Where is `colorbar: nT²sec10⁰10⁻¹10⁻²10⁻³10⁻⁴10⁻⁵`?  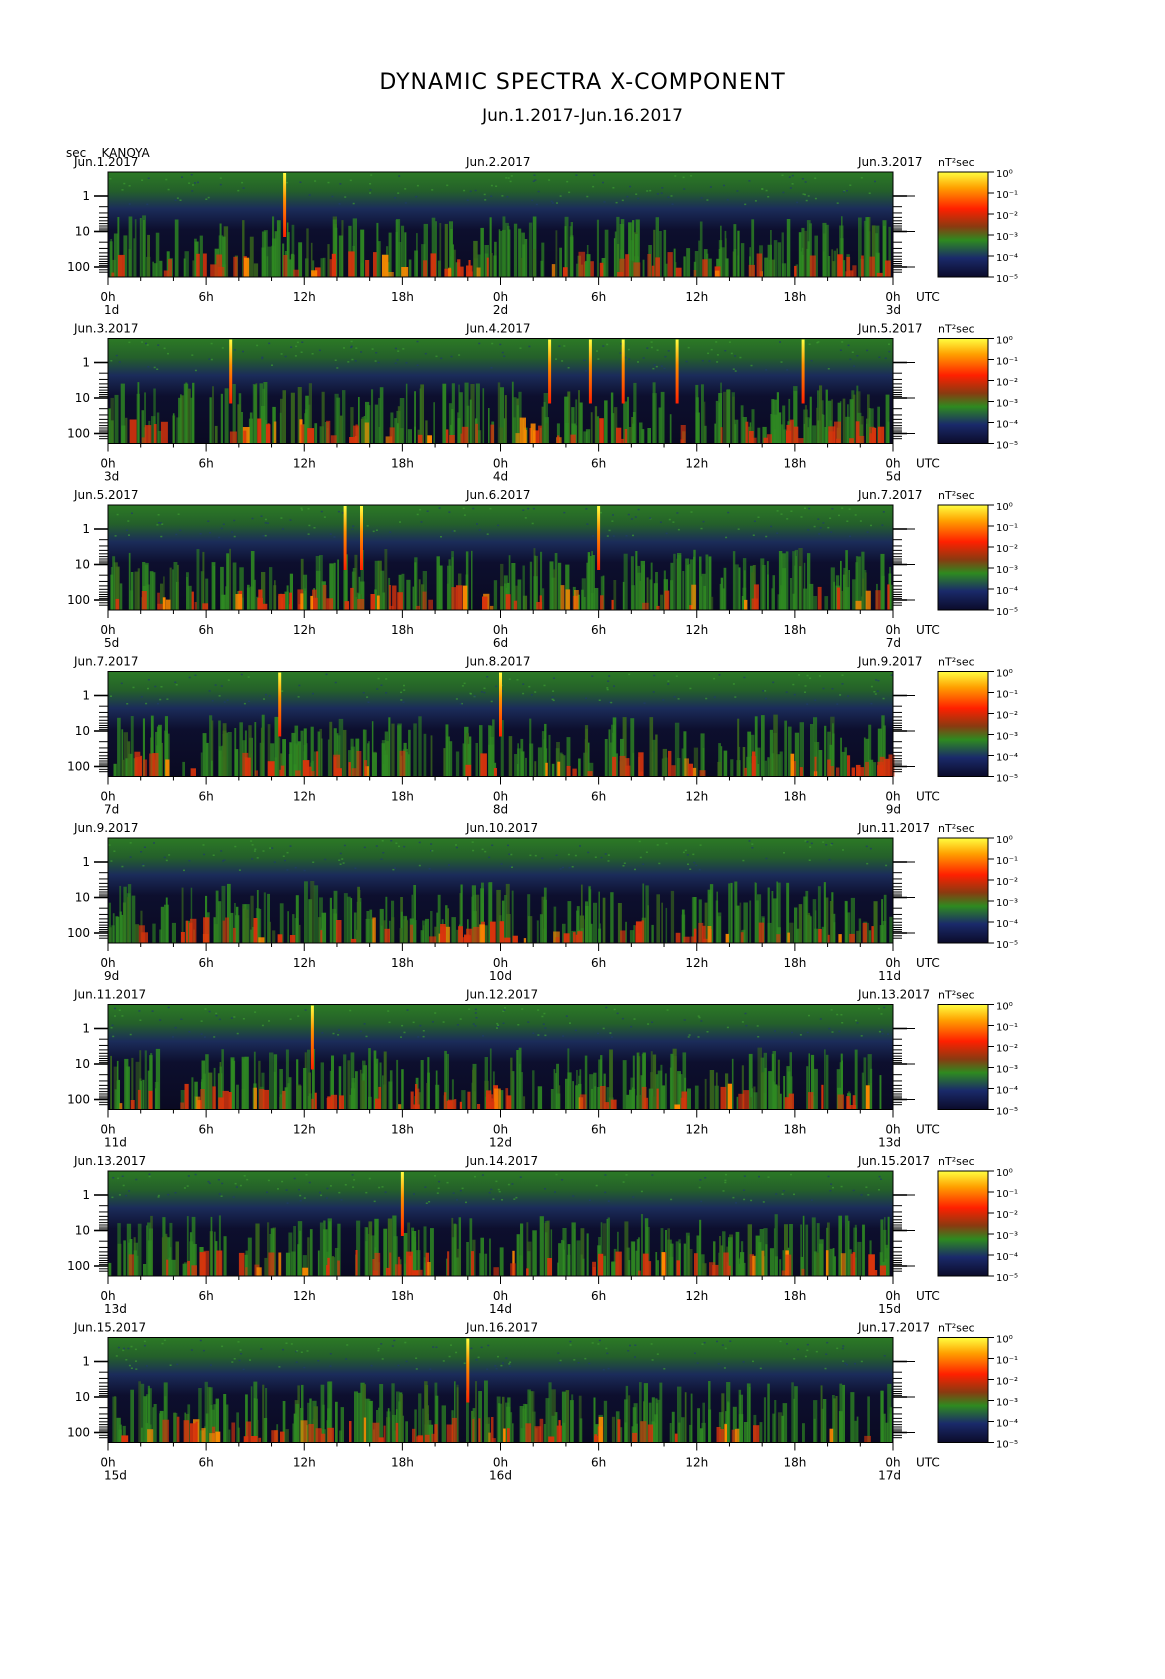 colorbar: nT²sec10⁰10⁻¹10⁻²10⁻³10⁻⁴10⁻⁵ is located at coordinates (977, 387).